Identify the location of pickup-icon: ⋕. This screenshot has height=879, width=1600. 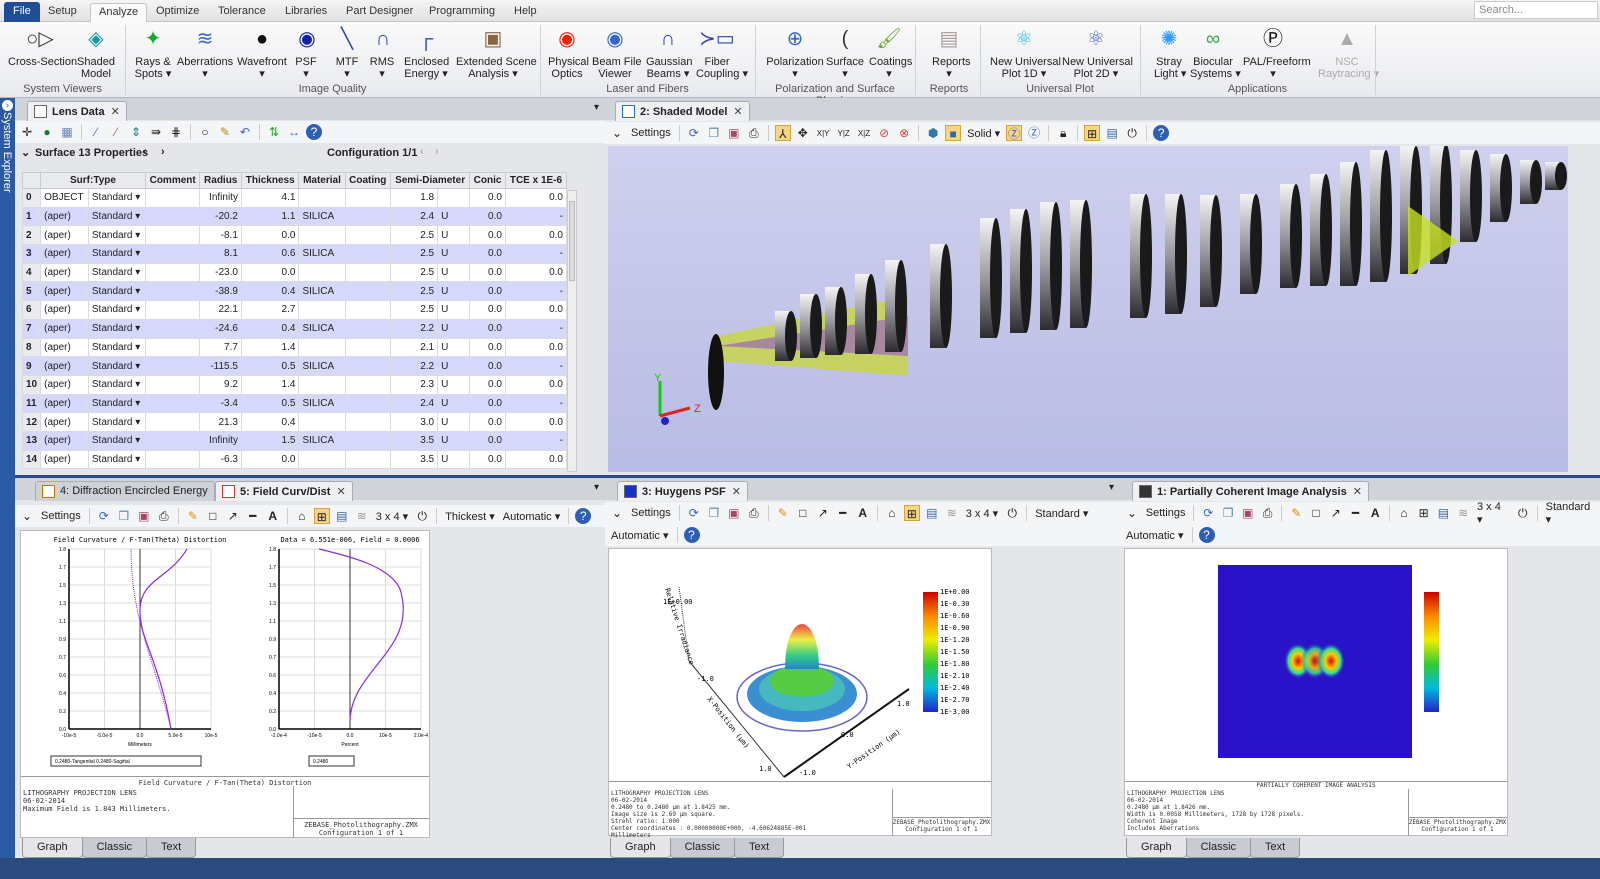
(176, 132).